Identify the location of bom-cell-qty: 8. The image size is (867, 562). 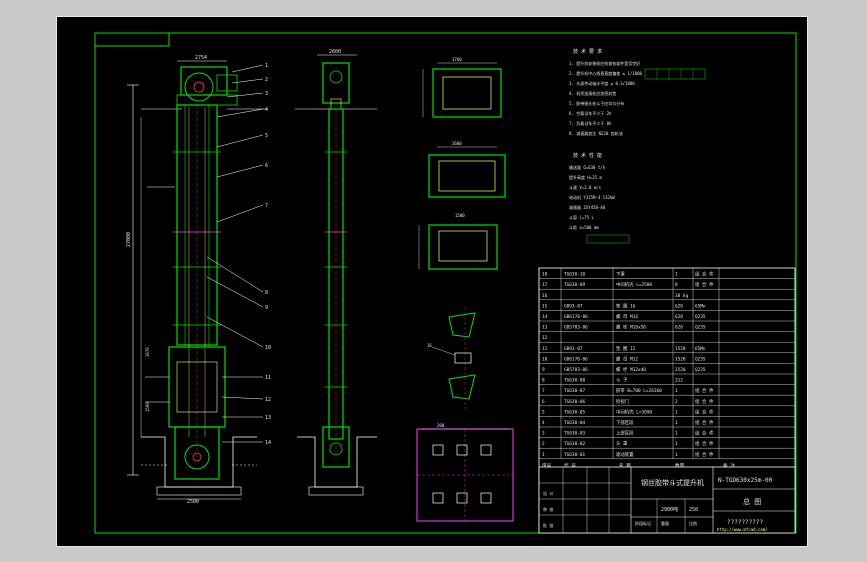
(676, 285).